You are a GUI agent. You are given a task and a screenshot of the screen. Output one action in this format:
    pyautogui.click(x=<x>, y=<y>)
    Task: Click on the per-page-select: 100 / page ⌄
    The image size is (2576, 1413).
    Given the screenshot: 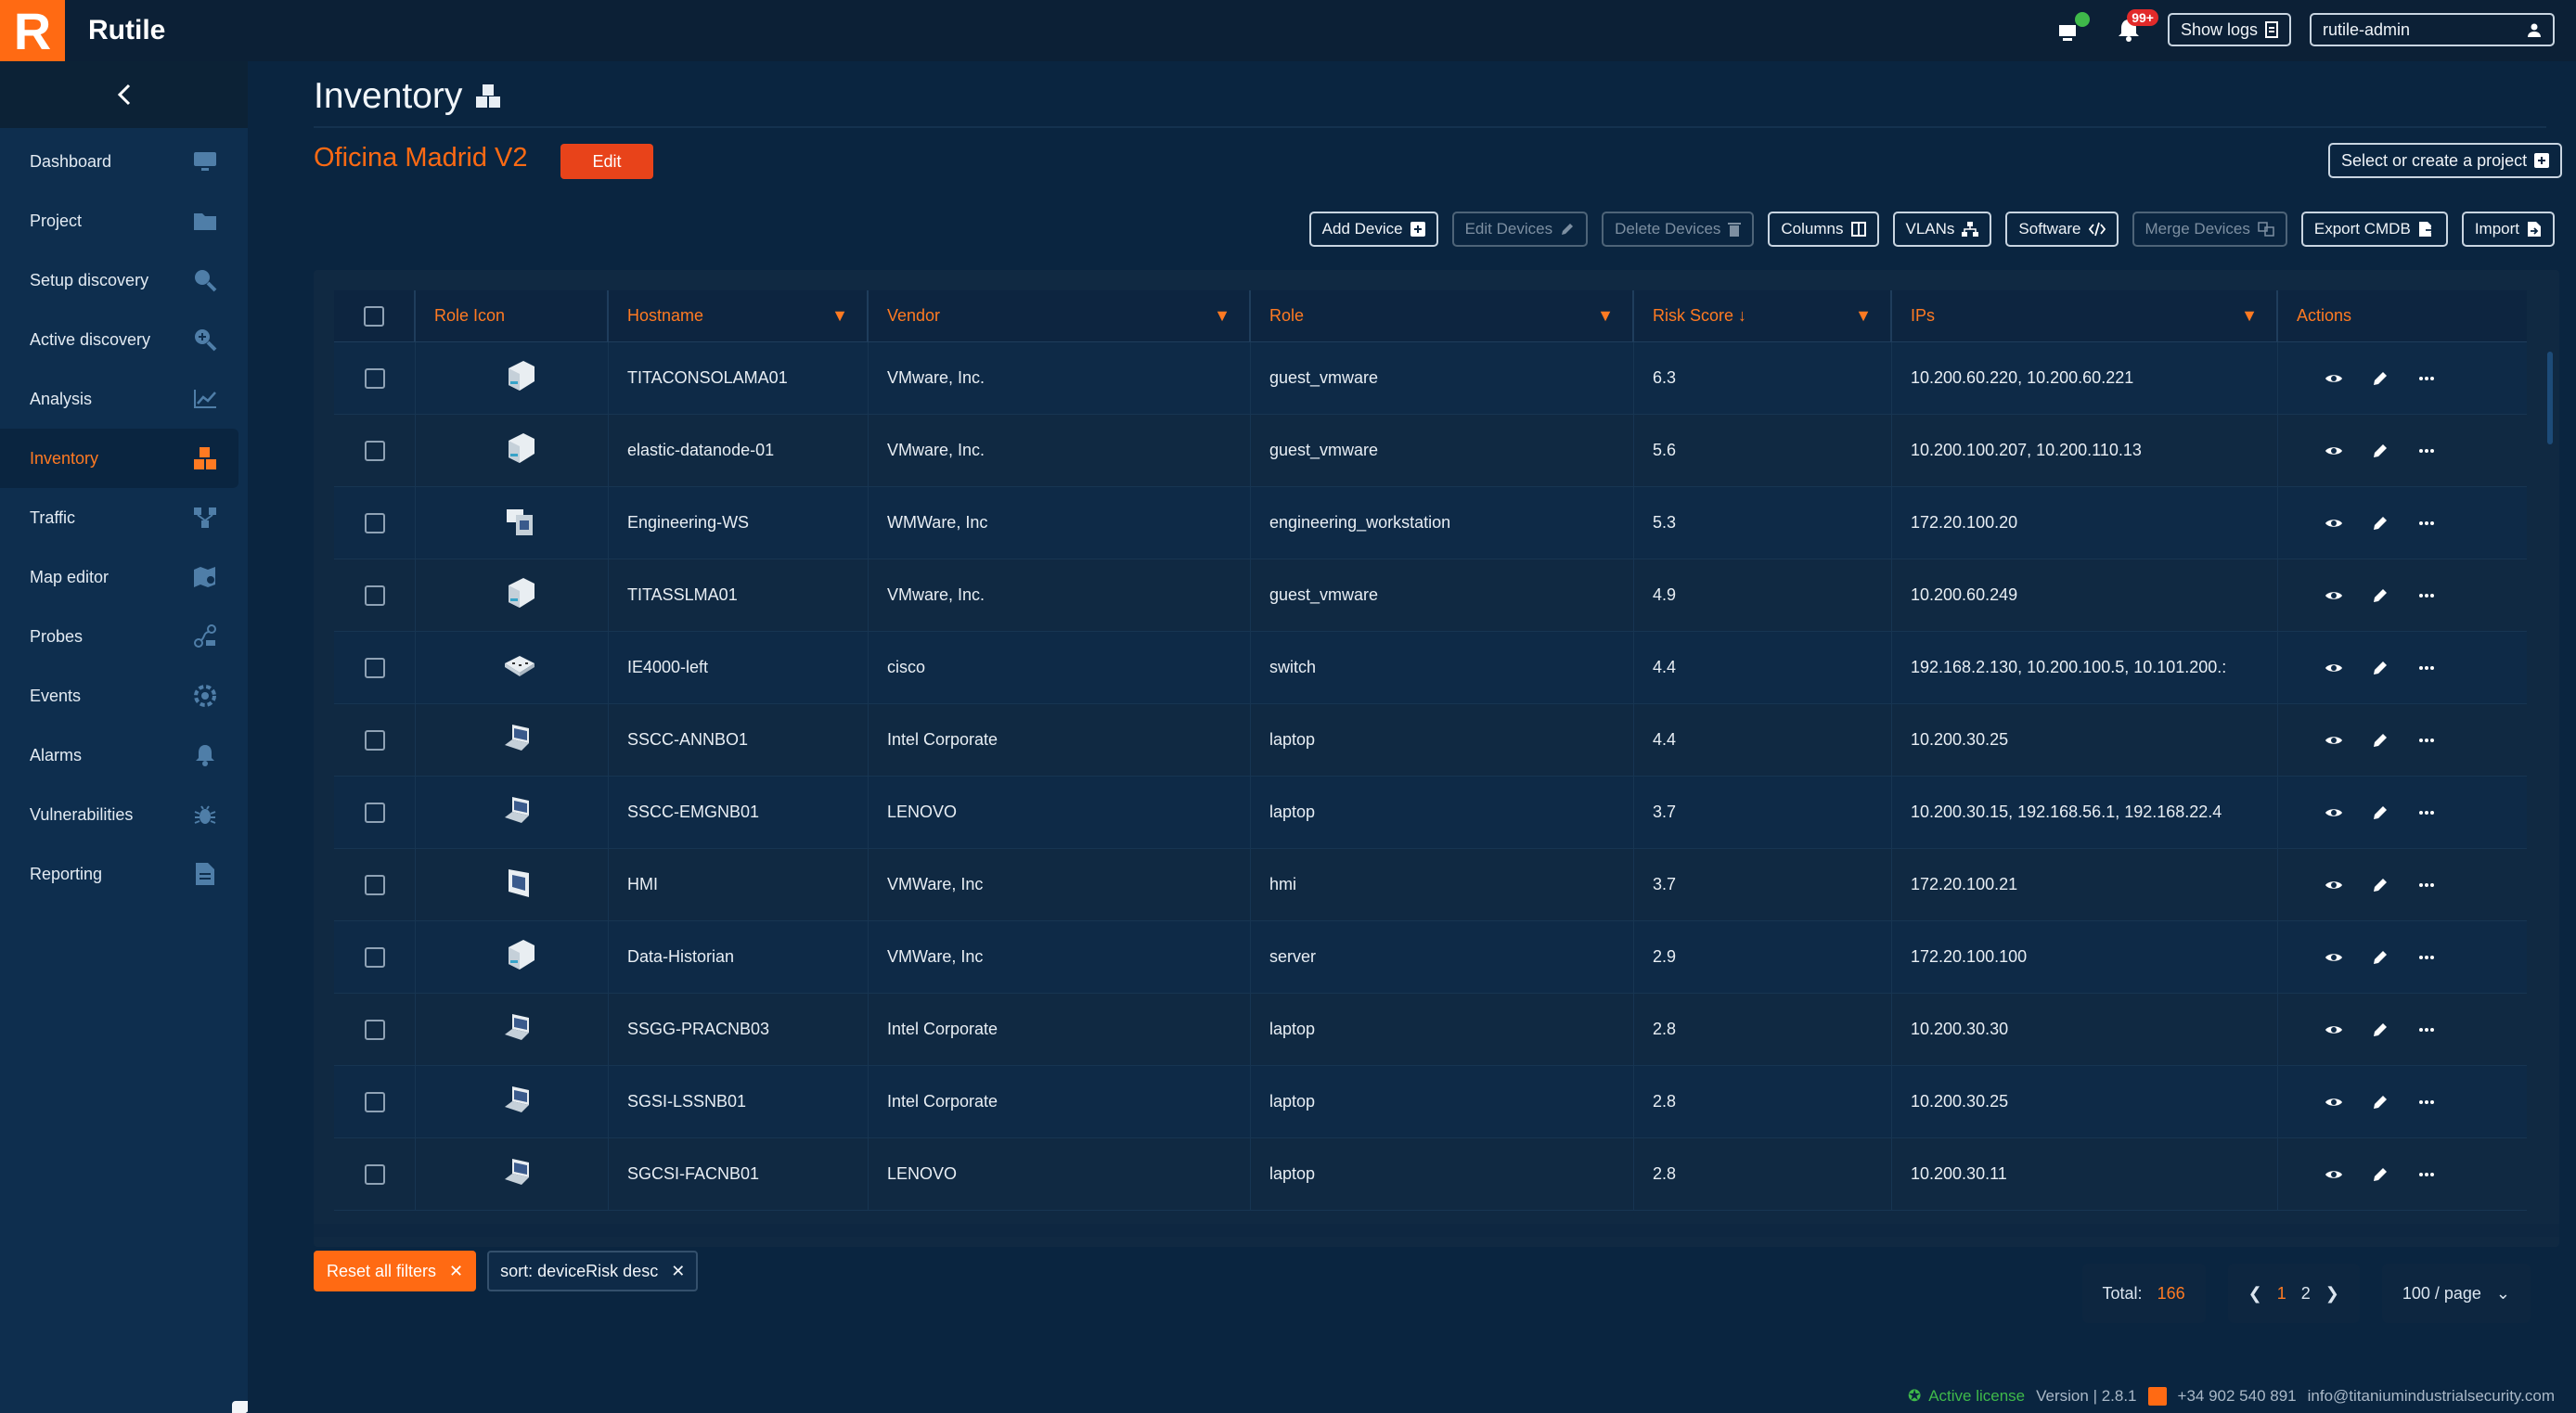 What is the action you would take?
    pyautogui.click(x=2456, y=1293)
    